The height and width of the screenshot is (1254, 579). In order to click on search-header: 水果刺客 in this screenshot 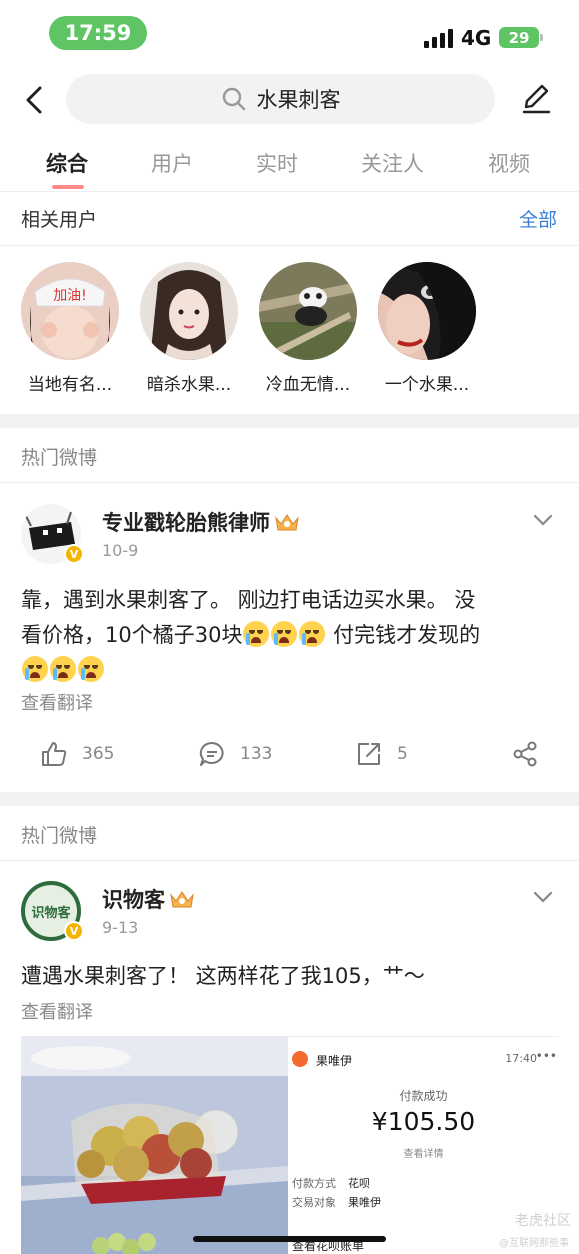, I will do `click(289, 100)`.